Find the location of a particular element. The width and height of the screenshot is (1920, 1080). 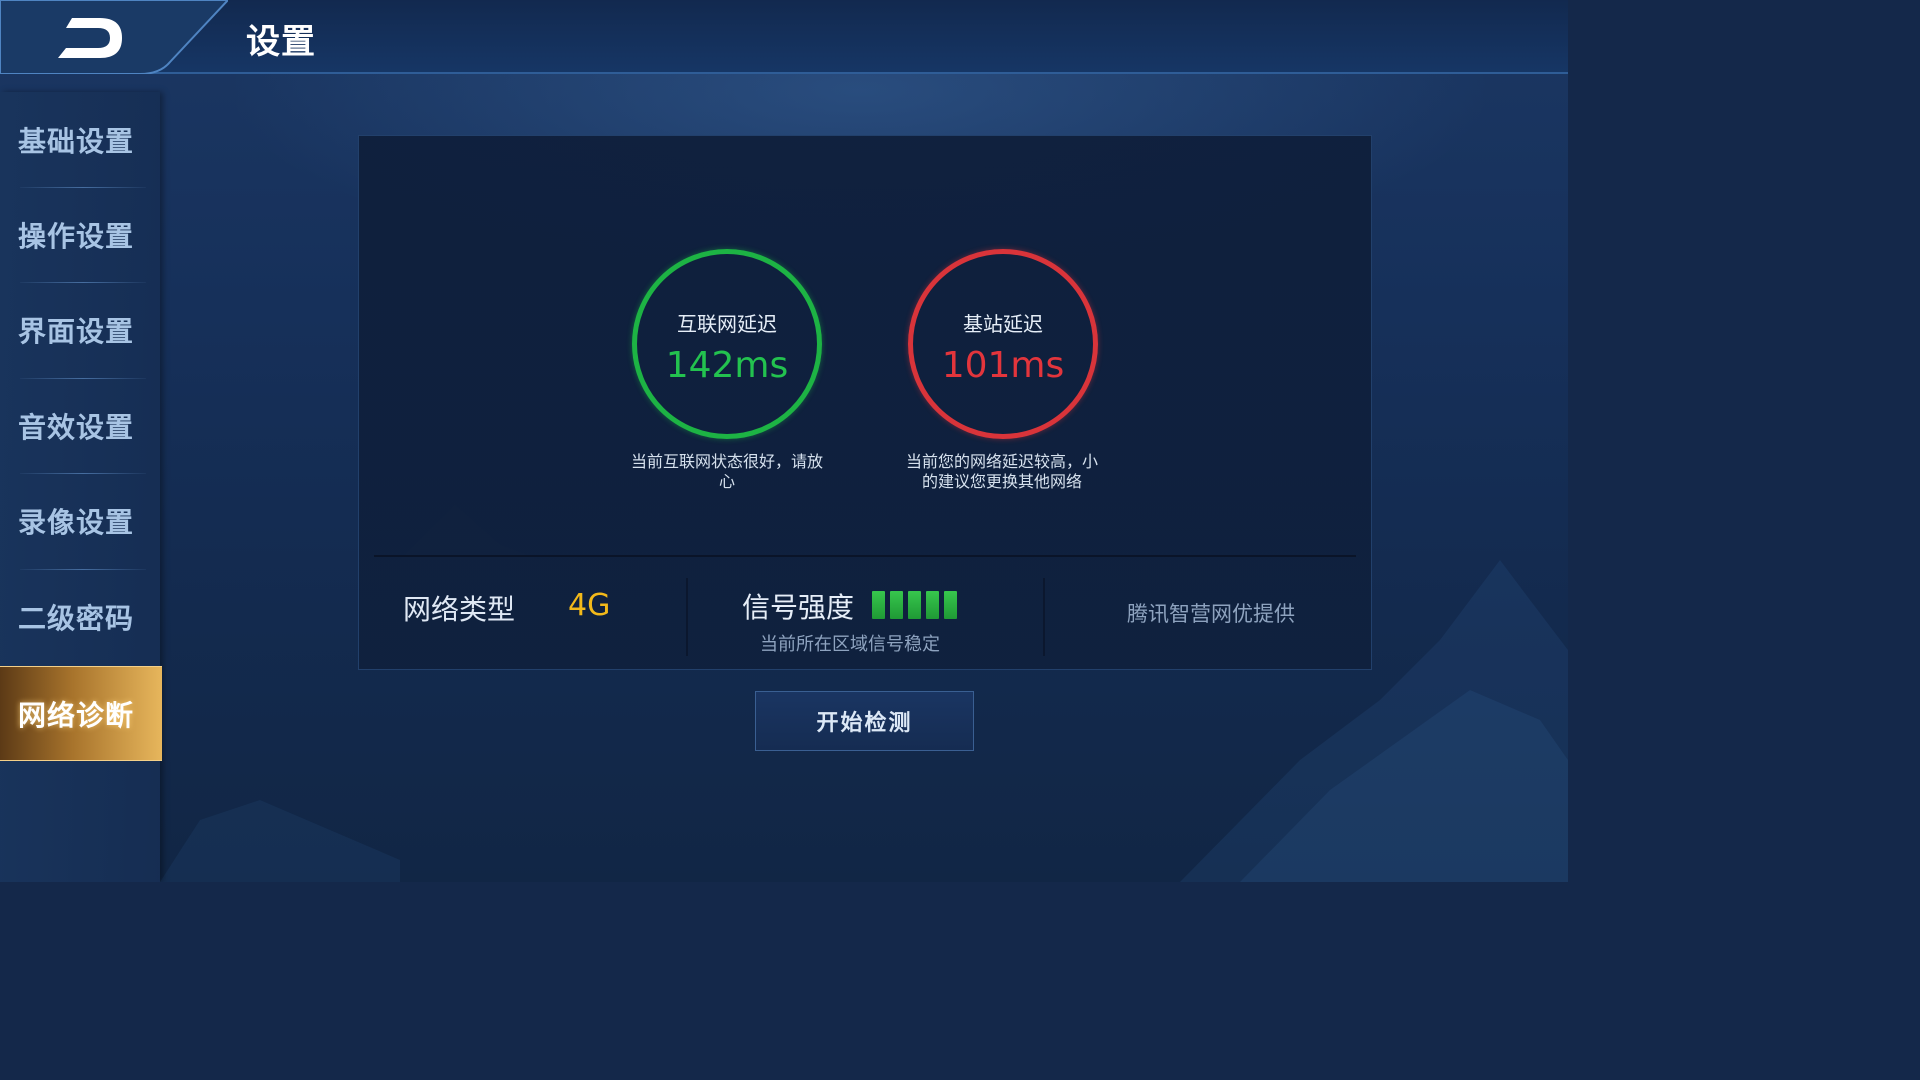

internet-latency-description: 当前互联网状态很好，请放心 is located at coordinates (726, 471).